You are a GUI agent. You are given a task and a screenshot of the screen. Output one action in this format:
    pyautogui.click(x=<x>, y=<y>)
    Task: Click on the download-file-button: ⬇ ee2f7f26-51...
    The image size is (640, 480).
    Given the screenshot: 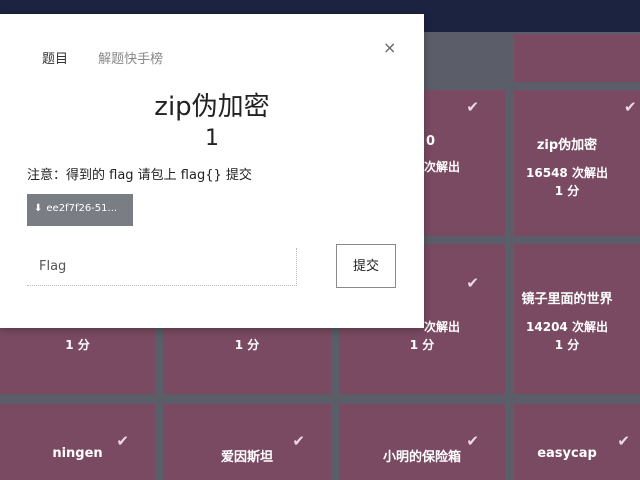 What is the action you would take?
    pyautogui.click(x=80, y=210)
    